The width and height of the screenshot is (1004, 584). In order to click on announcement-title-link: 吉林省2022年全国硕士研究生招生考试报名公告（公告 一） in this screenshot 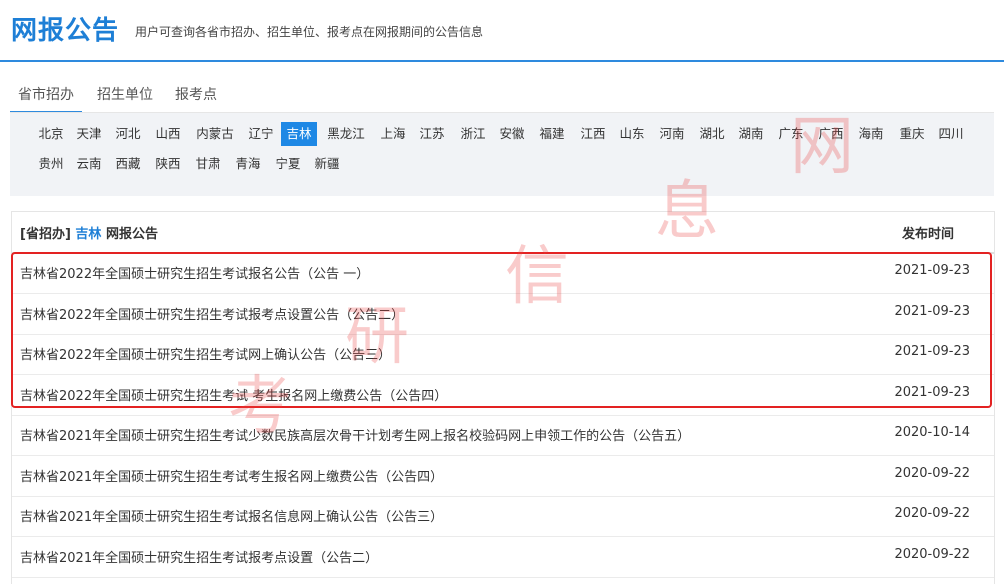, I will do `click(194, 272)`.